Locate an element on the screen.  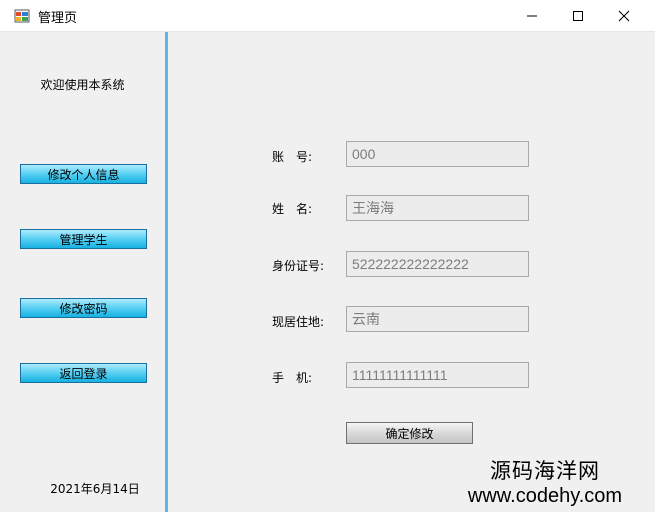
address-field is located at coordinates (437, 319).